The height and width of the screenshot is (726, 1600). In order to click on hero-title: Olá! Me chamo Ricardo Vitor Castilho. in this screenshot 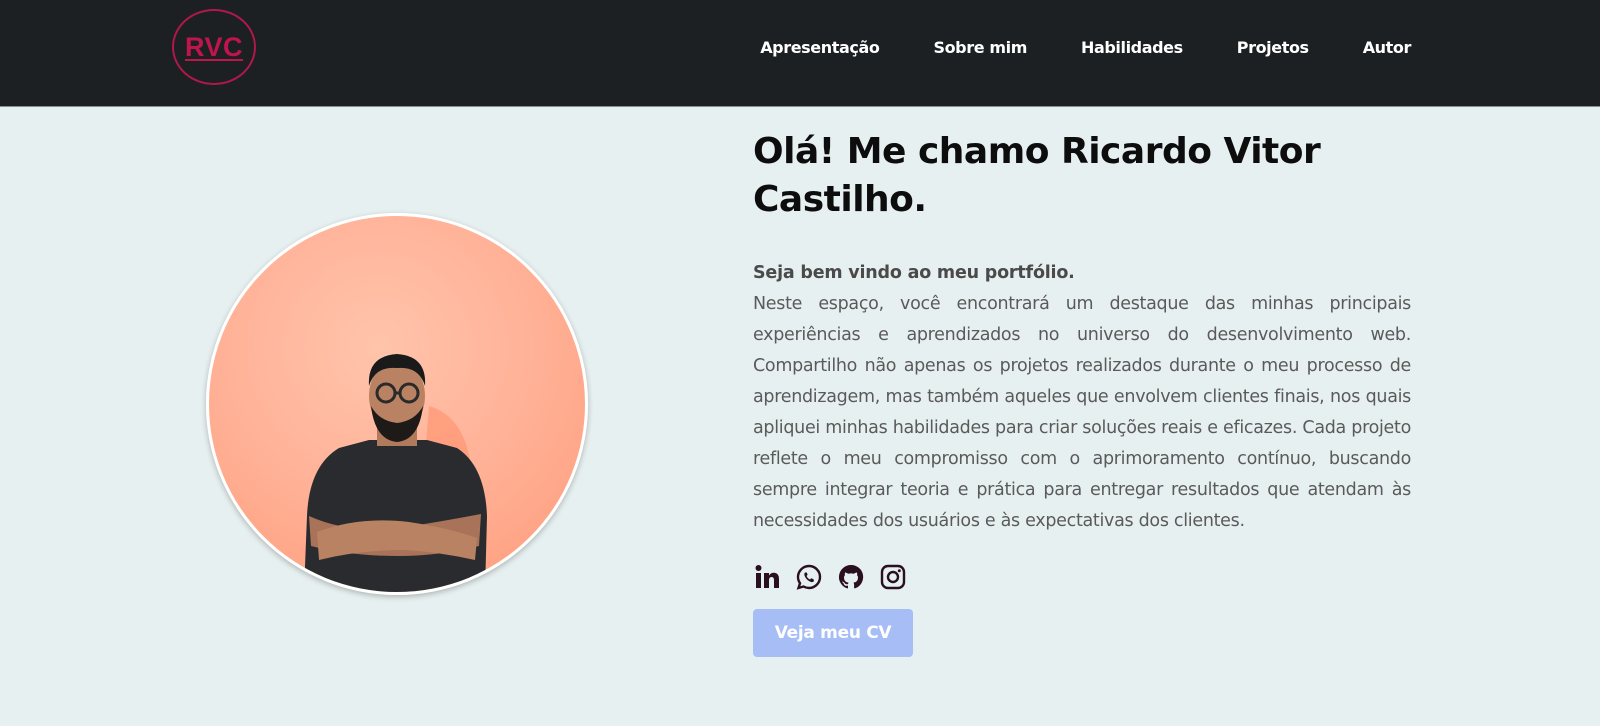, I will do `click(1037, 175)`.